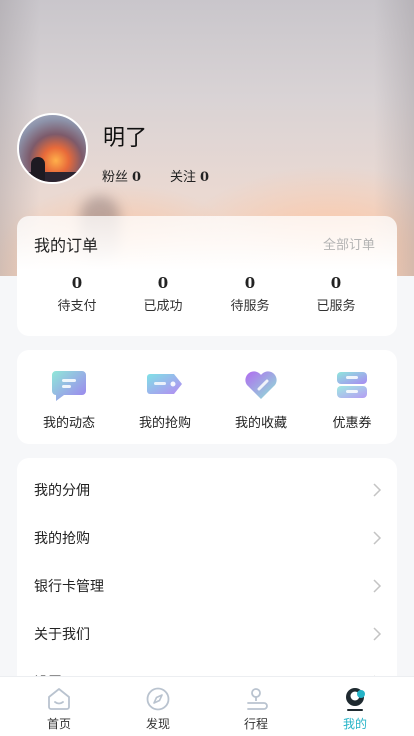  Describe the element at coordinates (207, 490) in the screenshot. I see `menu-item-commission: 我的分佣` at that location.